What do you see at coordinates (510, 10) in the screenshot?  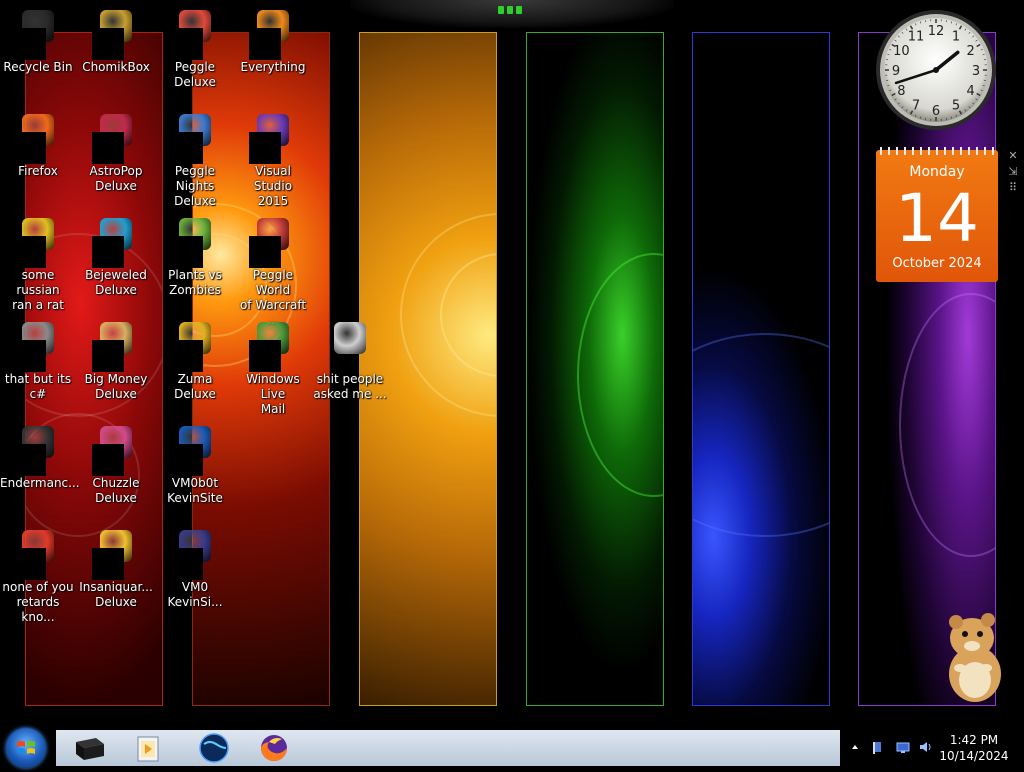 I see `wallpaper-green-indicator` at bounding box center [510, 10].